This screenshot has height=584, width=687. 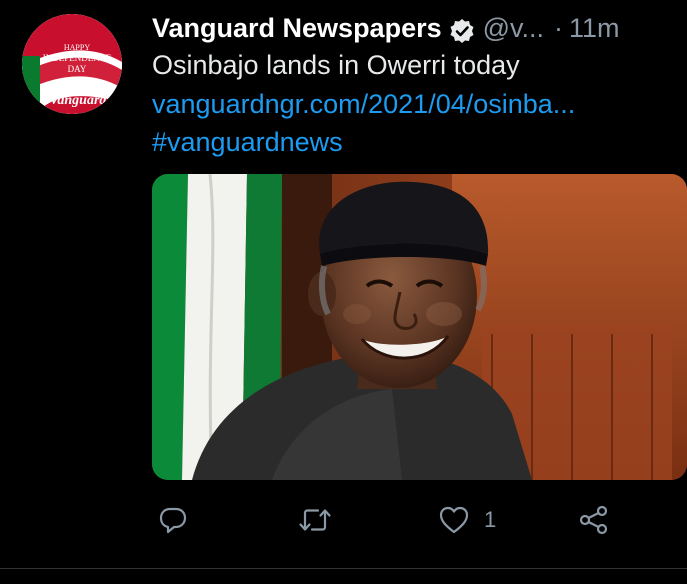 I want to click on retweet-button, so click(x=315, y=520).